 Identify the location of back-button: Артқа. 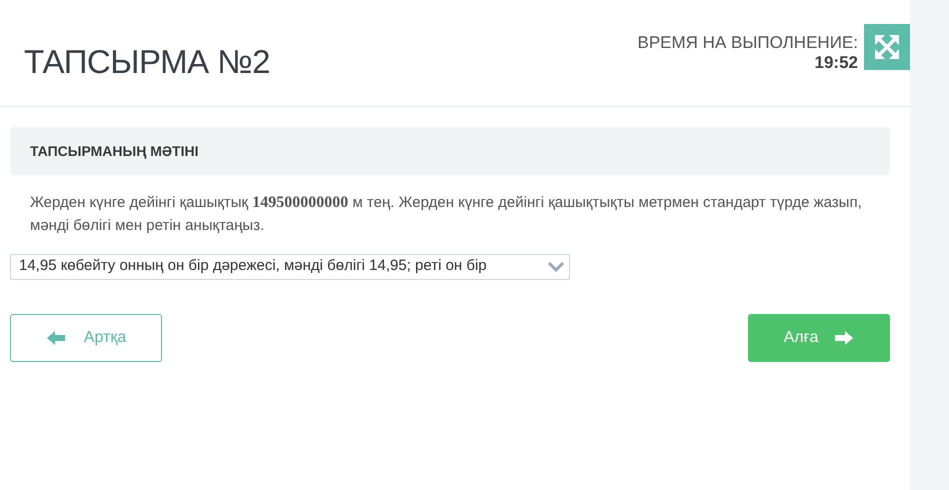
(86, 338).